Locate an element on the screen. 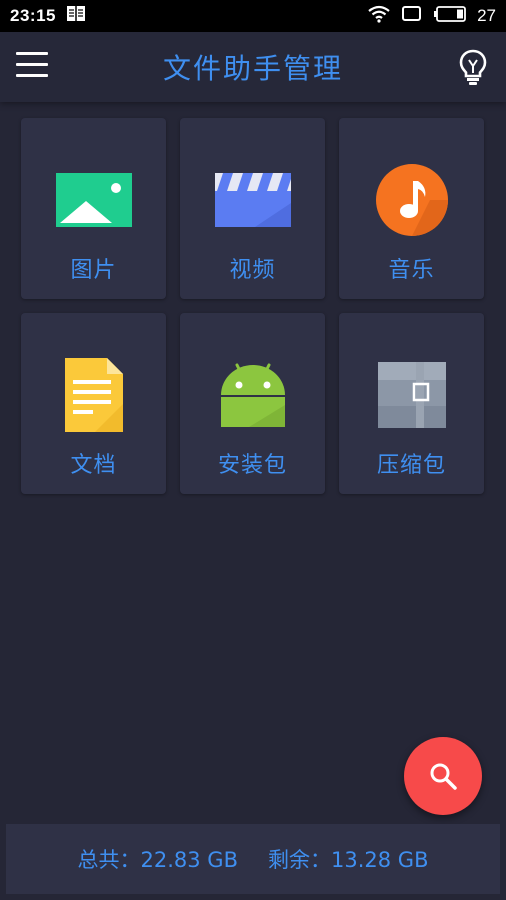 This screenshot has height=900, width=506. tile-label: 安装包 is located at coordinates (252, 465).